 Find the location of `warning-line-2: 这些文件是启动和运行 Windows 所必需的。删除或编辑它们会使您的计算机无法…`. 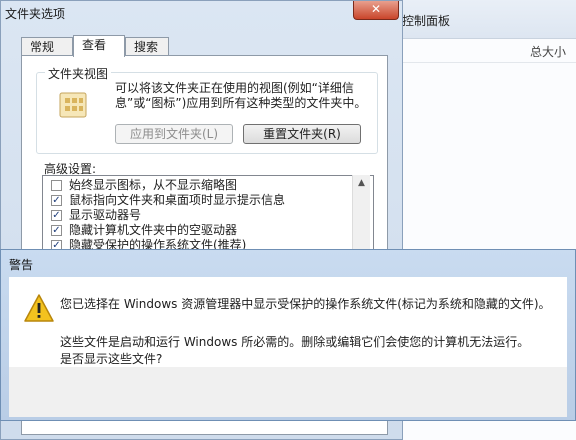

warning-line-2: 这些文件是启动和运行 Windows 所必需的。删除或编辑它们会使您的计算机无法… is located at coordinates (295, 342).